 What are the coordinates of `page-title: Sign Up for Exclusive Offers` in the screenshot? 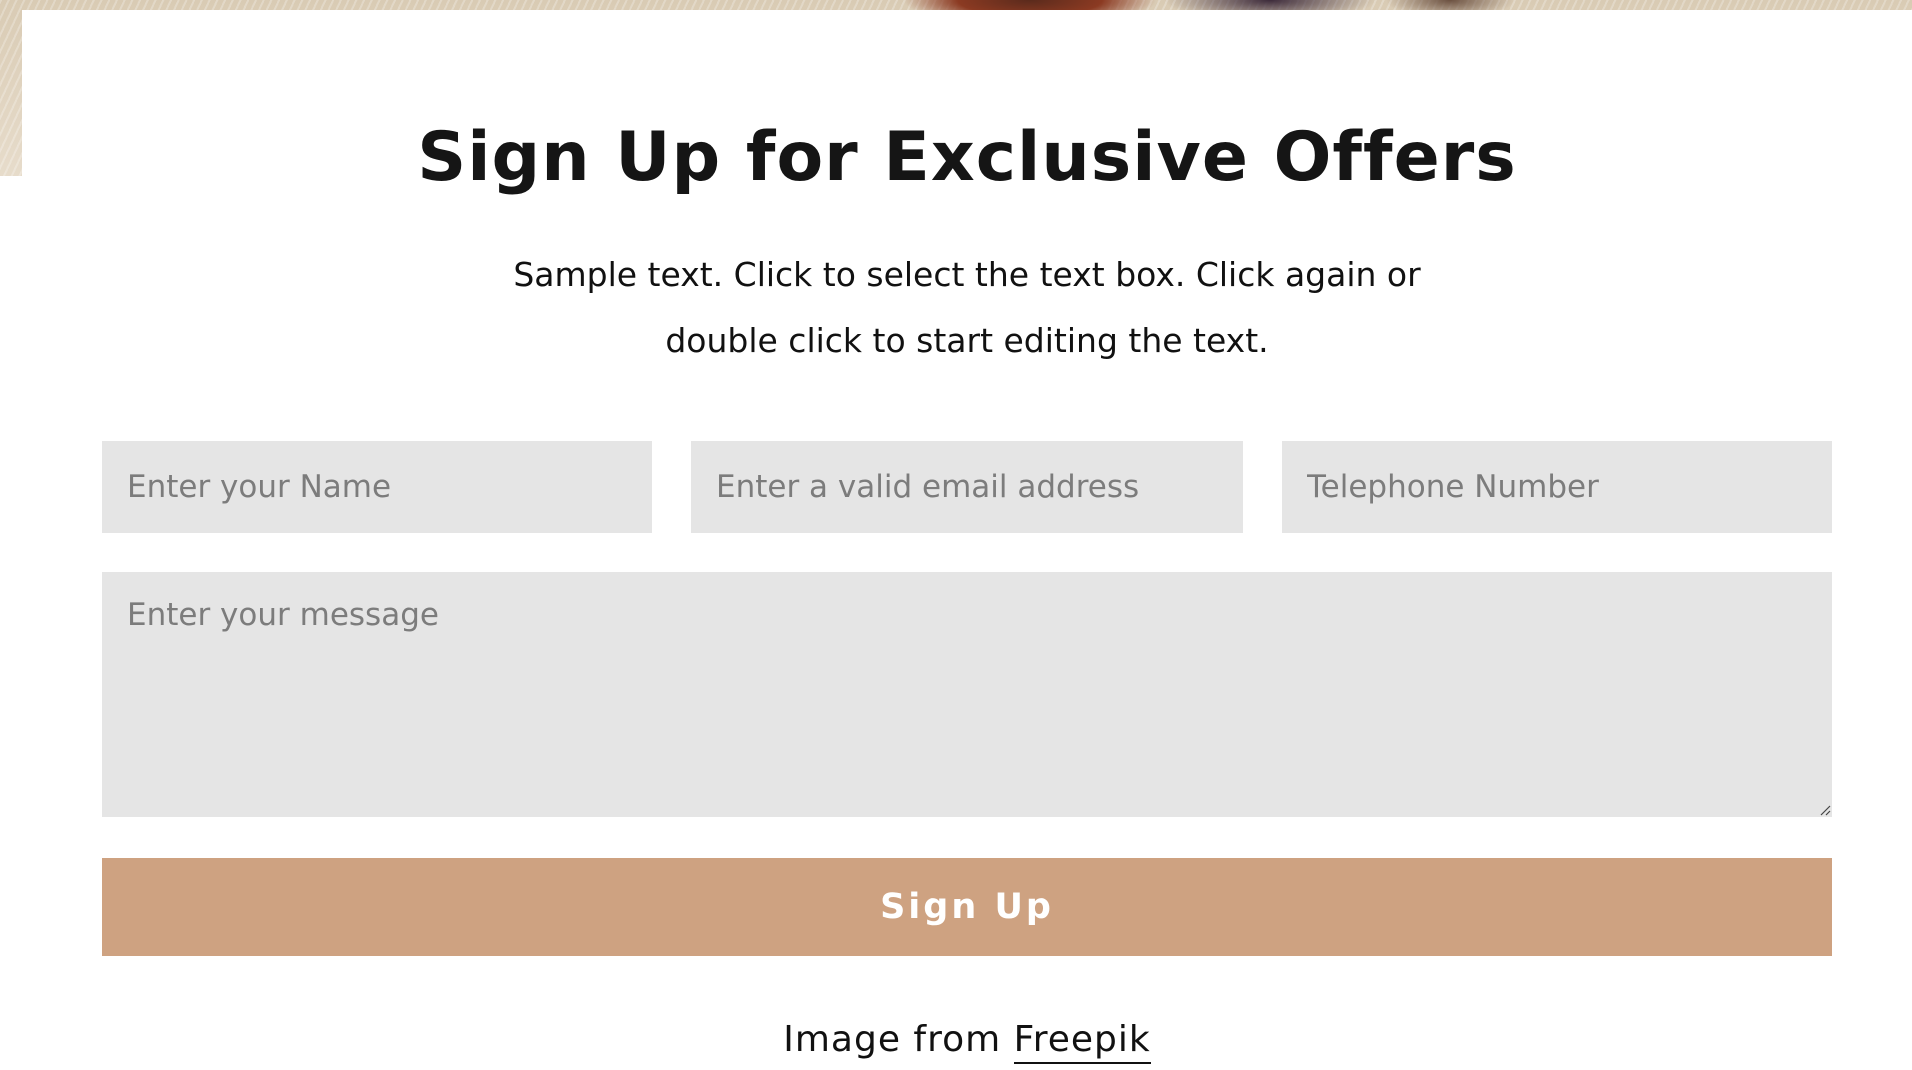 It's located at (967, 157).